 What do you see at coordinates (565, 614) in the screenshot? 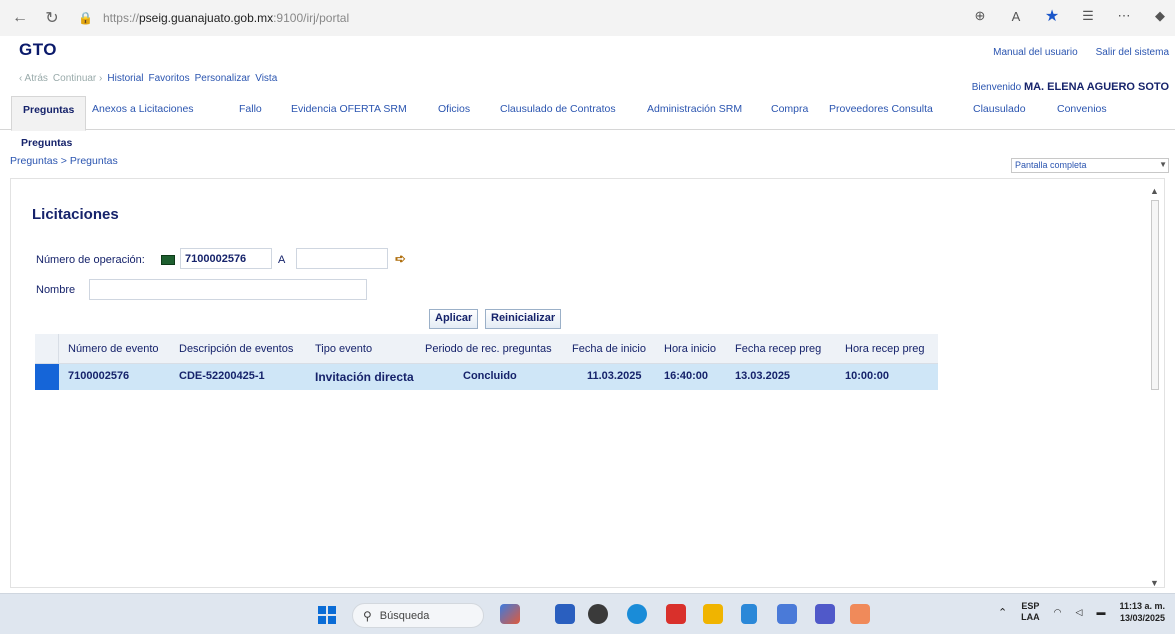
I see `task-view-icon` at bounding box center [565, 614].